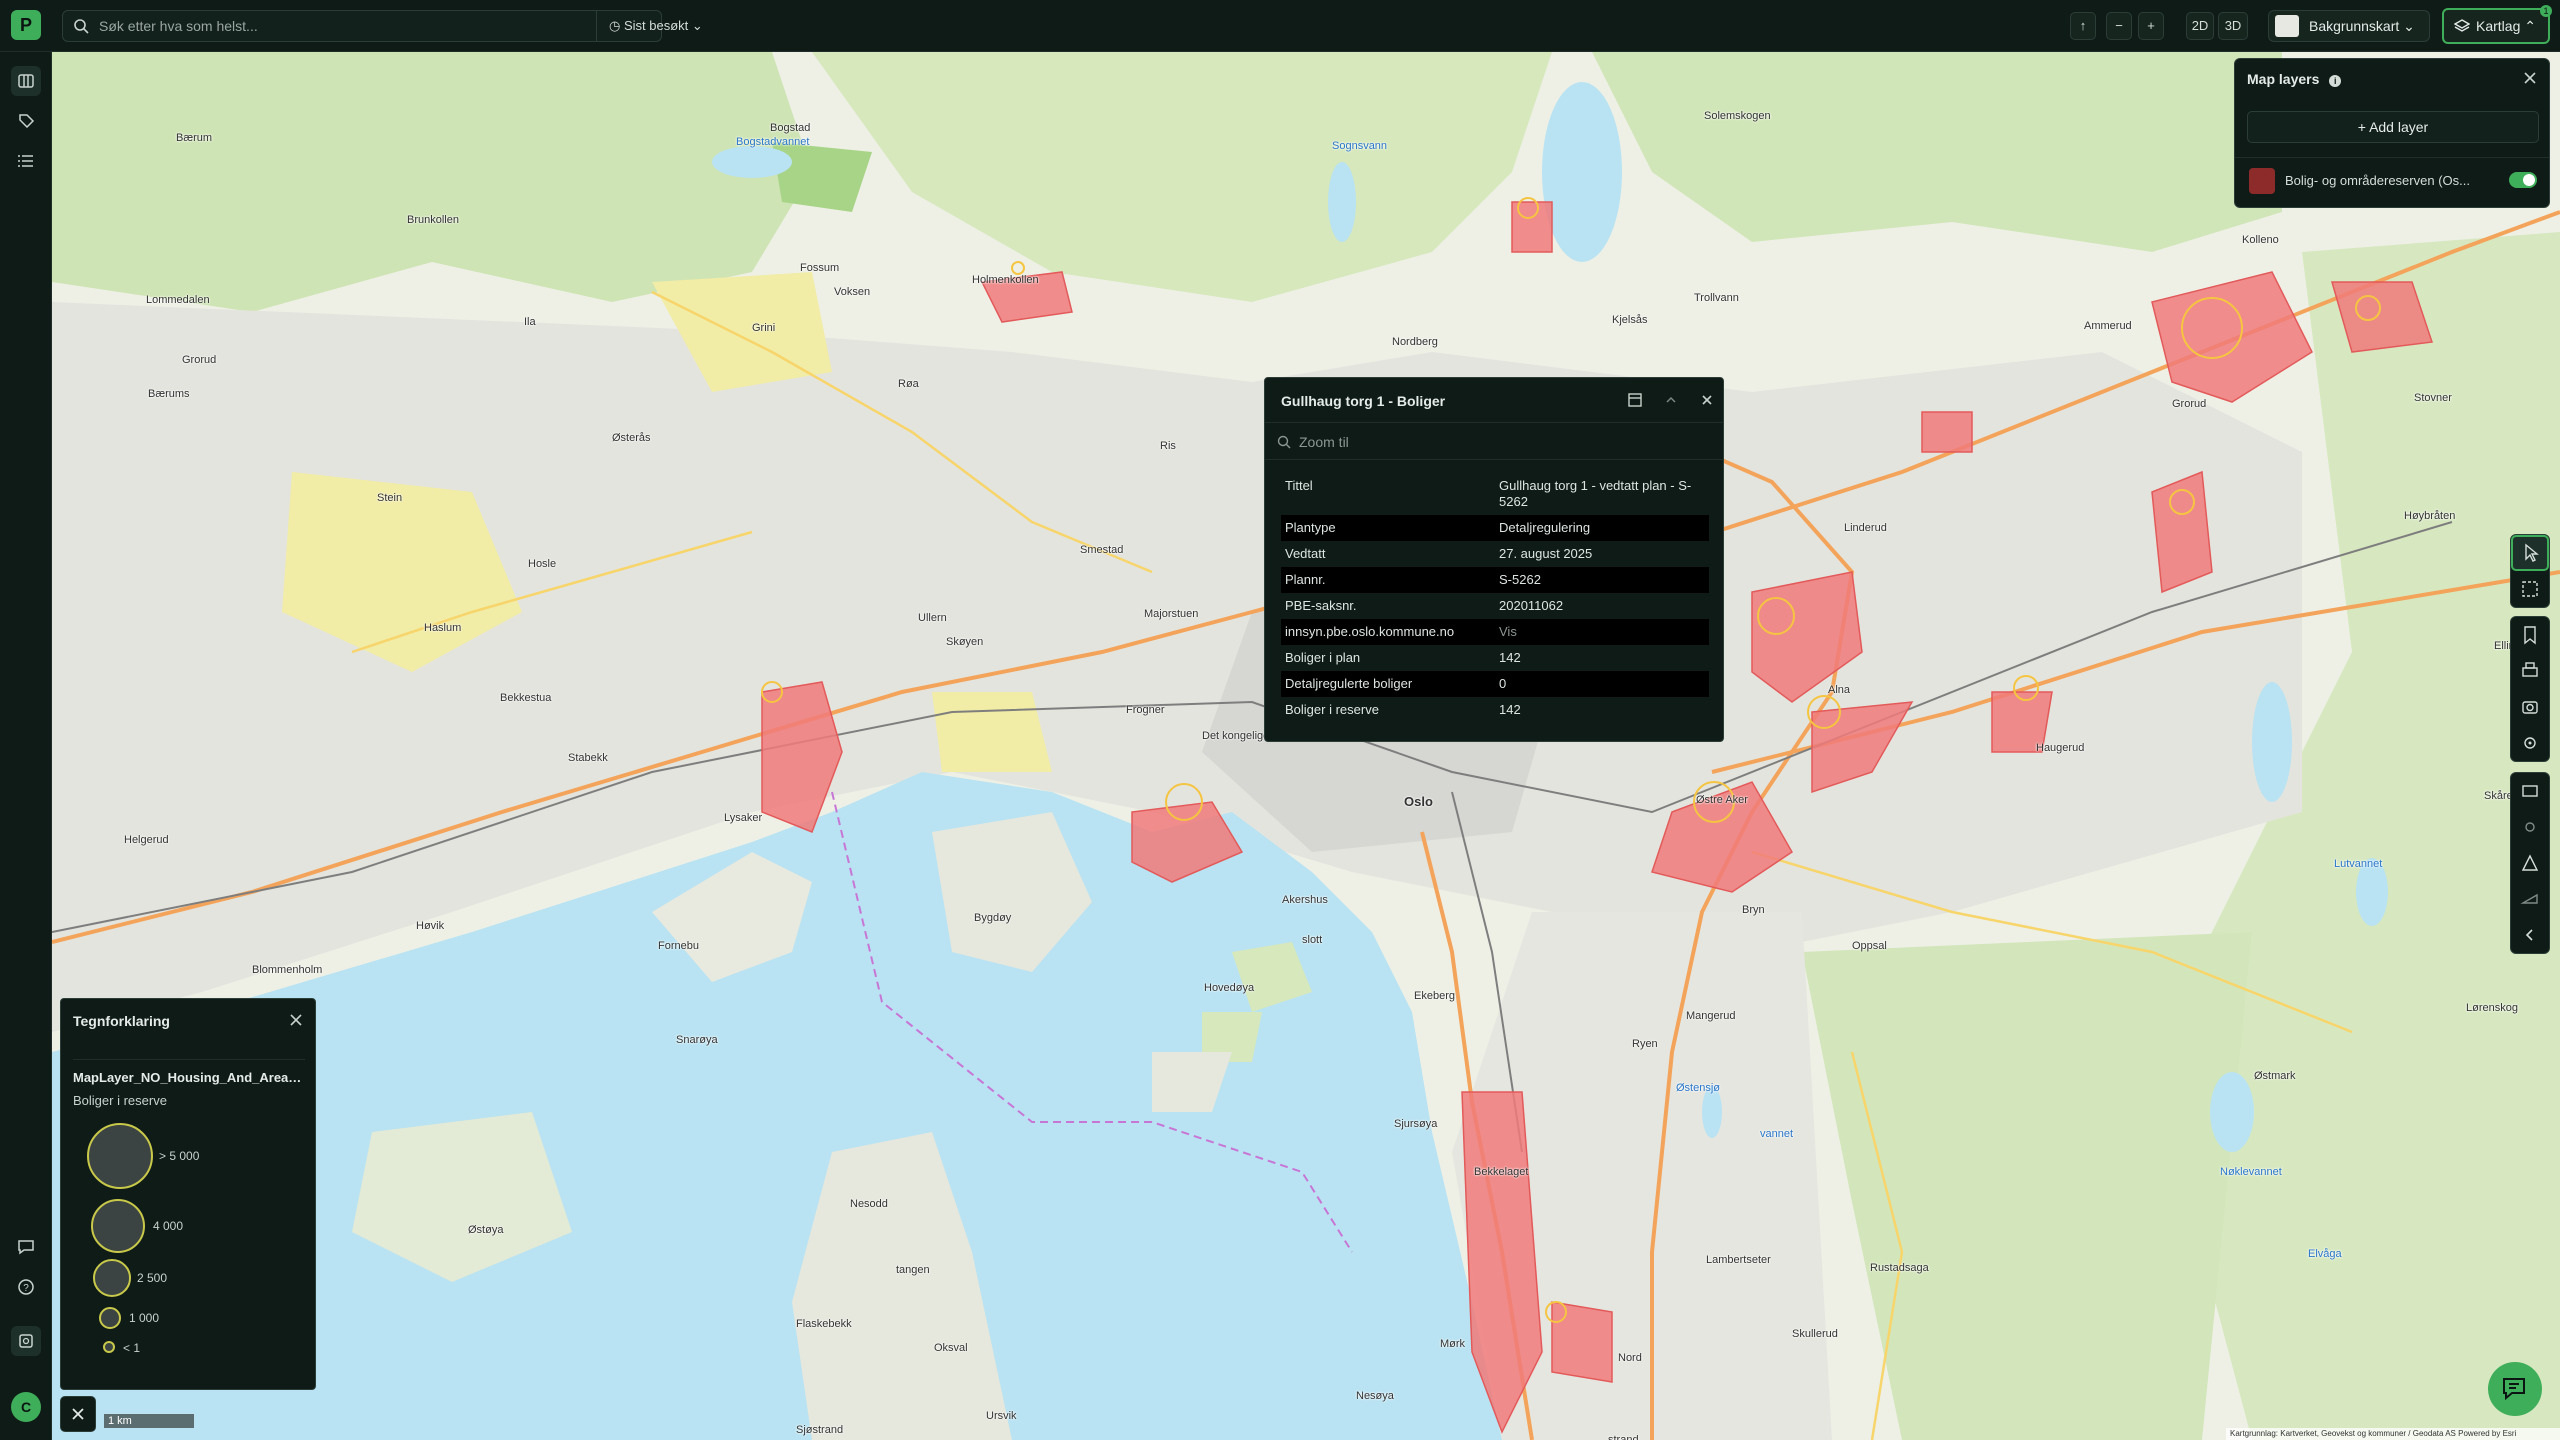  I want to click on attribute-key: Plannr., so click(1388, 580).